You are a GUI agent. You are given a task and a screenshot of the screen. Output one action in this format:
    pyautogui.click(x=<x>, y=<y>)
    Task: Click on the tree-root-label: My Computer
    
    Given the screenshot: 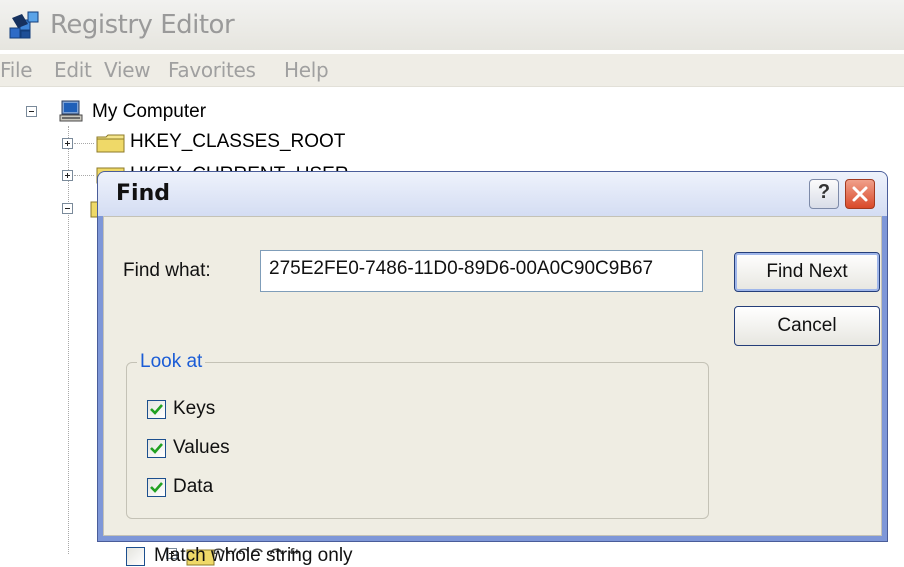 What is the action you would take?
    pyautogui.click(x=149, y=112)
    